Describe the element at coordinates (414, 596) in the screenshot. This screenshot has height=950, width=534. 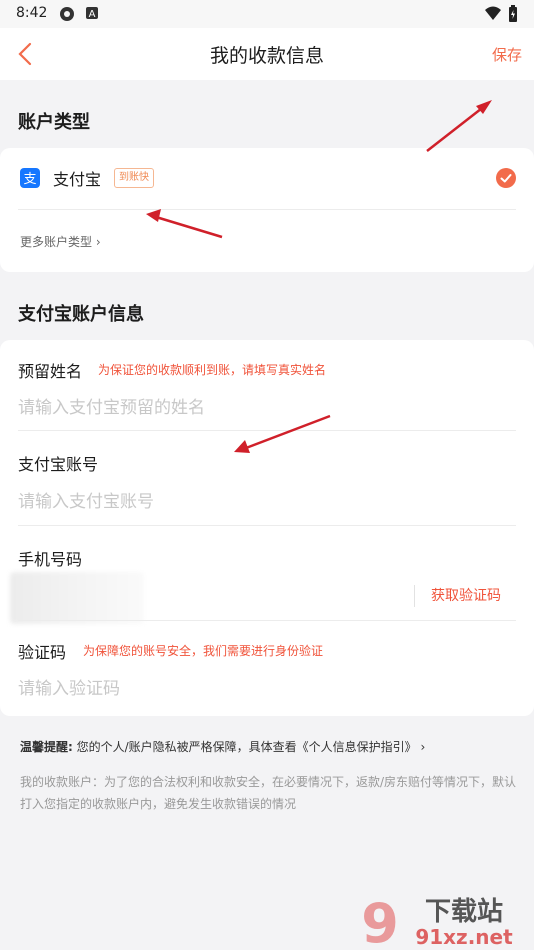
I see `vertical-divider` at that location.